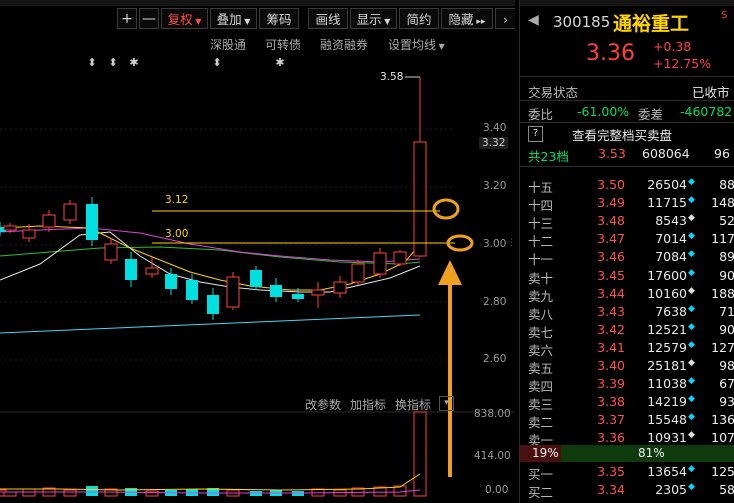 This screenshot has height=503, width=734. Describe the element at coordinates (440, 46) in the screenshot. I see `dropdown-icon: ▼` at that location.